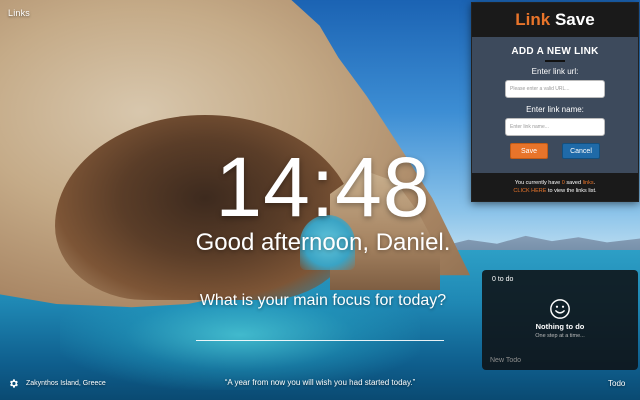  What do you see at coordinates (555, 127) in the screenshot?
I see `name-input` at bounding box center [555, 127].